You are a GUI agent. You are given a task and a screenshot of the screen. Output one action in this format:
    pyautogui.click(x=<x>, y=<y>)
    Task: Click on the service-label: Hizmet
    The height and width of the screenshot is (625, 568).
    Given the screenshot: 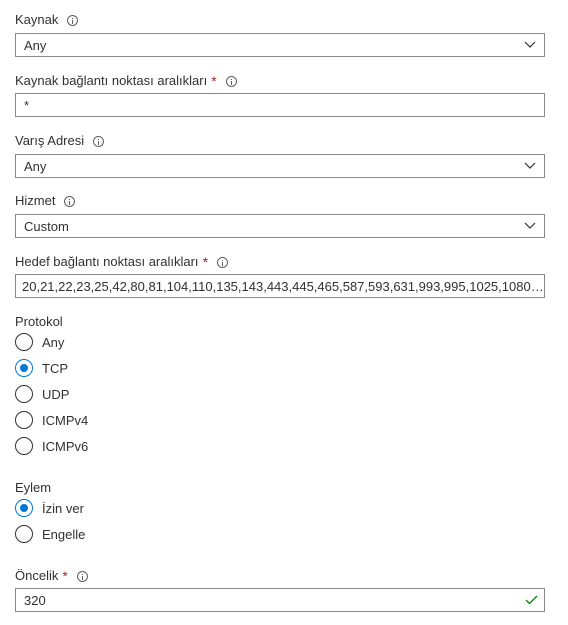 What is the action you would take?
    pyautogui.click(x=45, y=201)
    